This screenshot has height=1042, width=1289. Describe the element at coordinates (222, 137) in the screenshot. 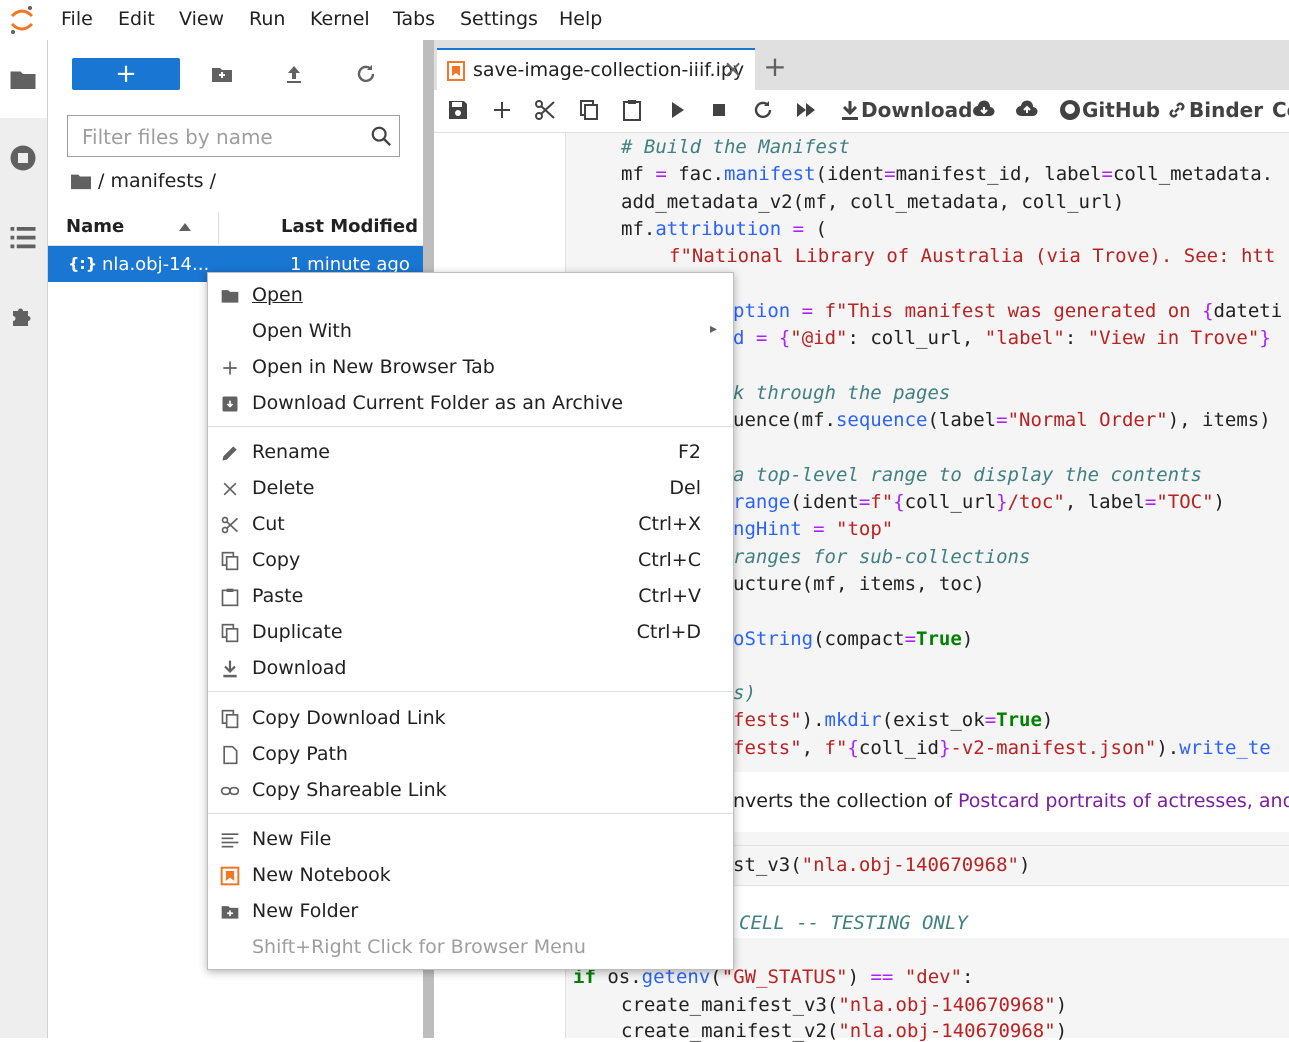

I see `filter-files-input` at that location.